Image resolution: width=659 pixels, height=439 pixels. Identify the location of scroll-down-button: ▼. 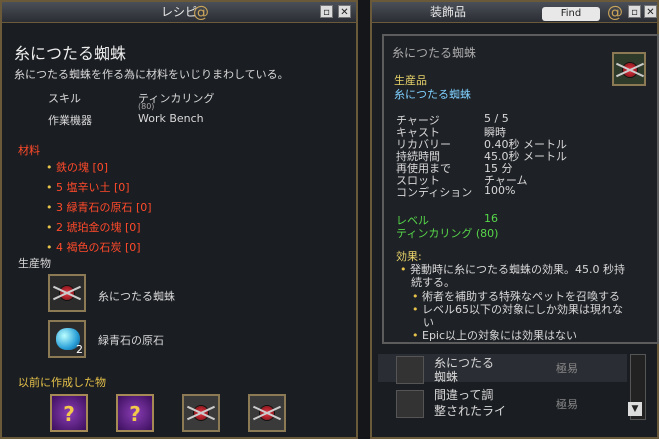
(635, 409).